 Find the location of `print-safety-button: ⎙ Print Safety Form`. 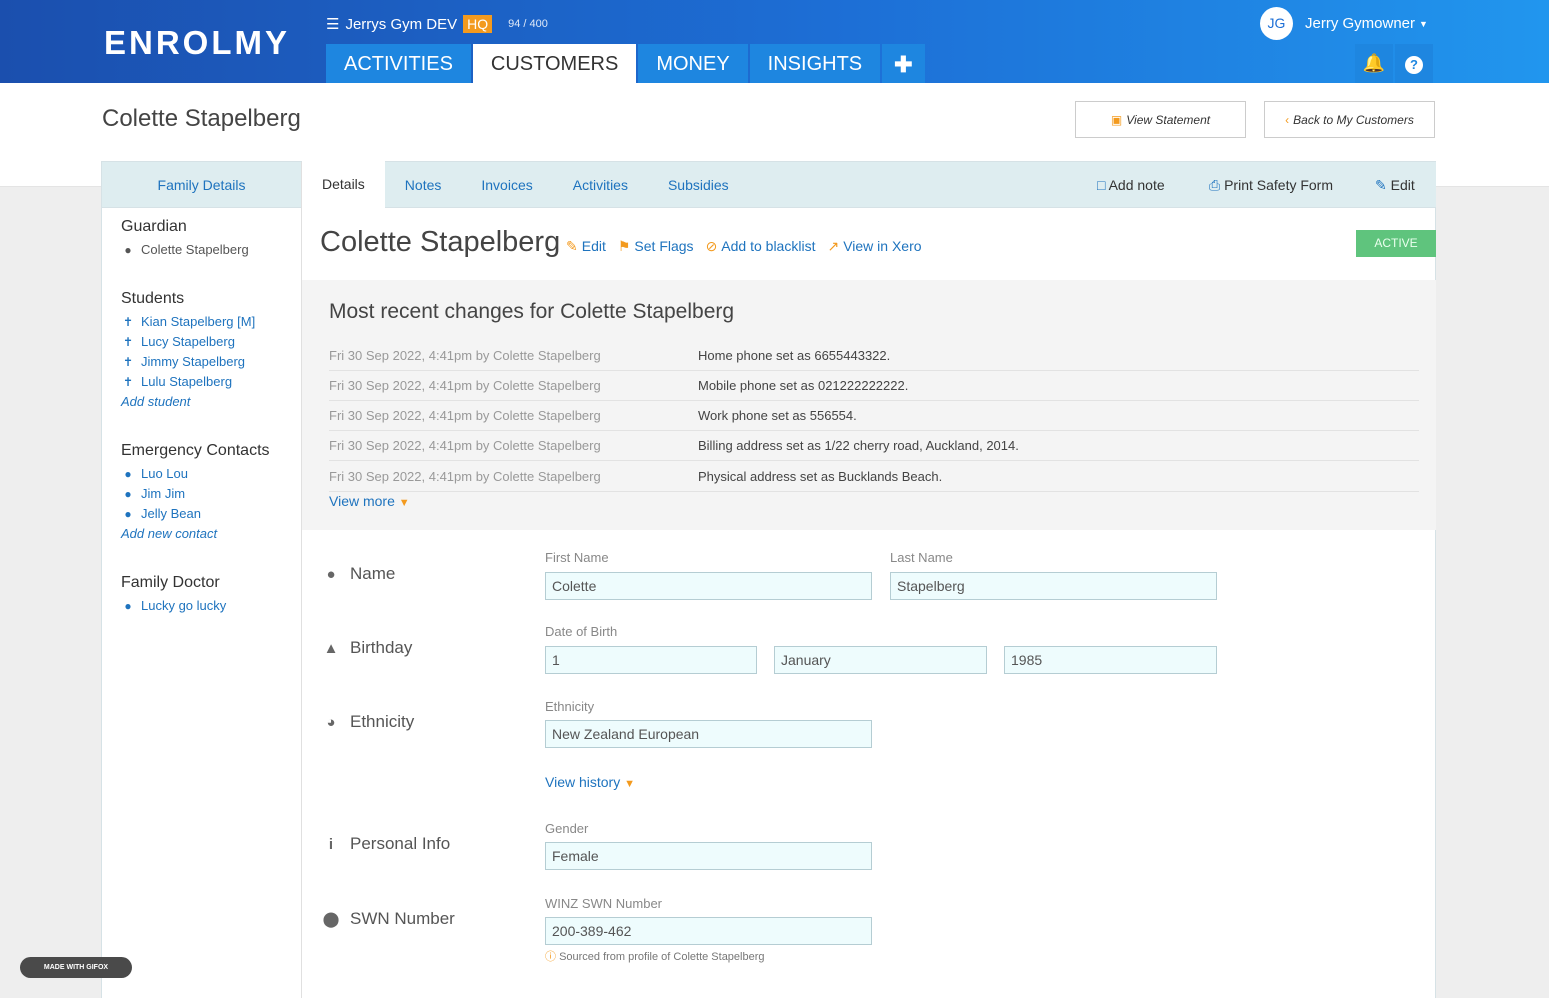

print-safety-button: ⎙ Print Safety Form is located at coordinates (1271, 185).